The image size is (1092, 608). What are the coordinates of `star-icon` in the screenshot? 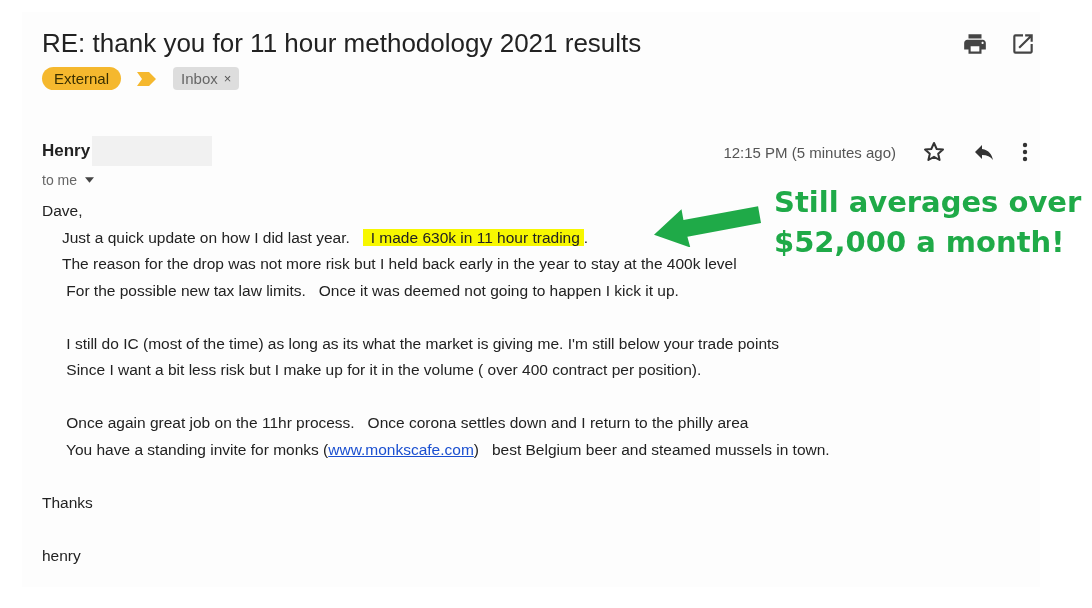 It's located at (934, 152).